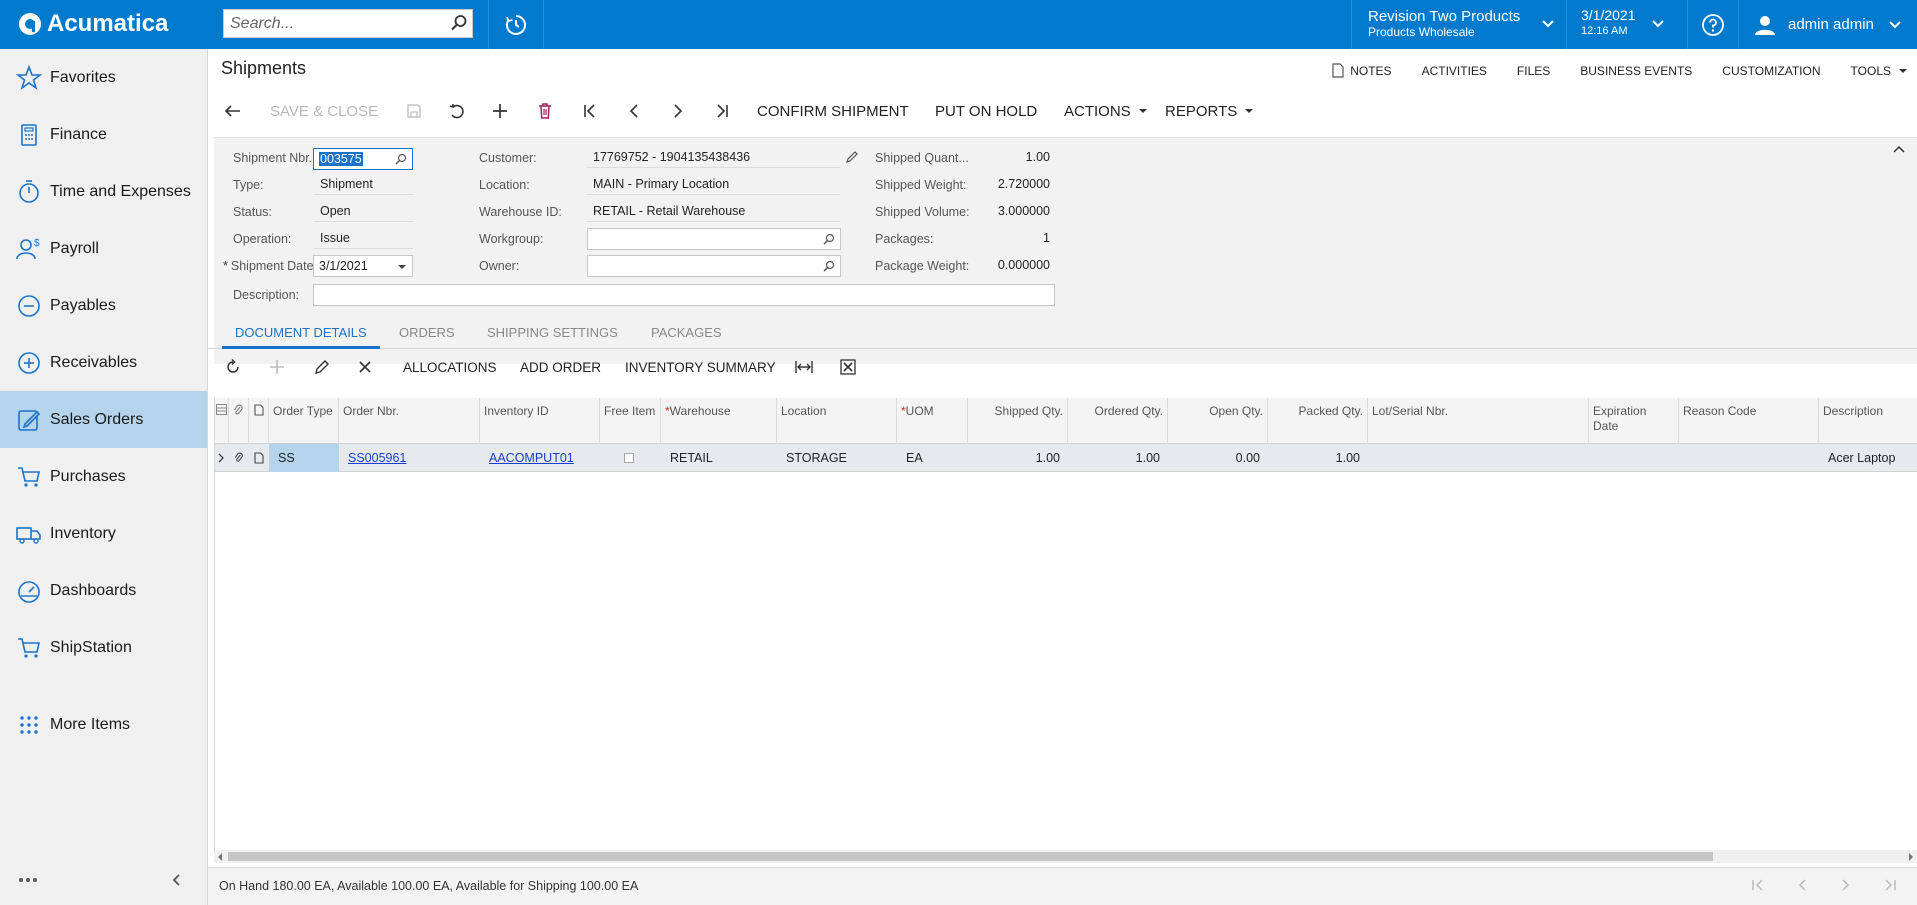  I want to click on sidebar-item-sales-orders: Sales Orders, so click(103, 419).